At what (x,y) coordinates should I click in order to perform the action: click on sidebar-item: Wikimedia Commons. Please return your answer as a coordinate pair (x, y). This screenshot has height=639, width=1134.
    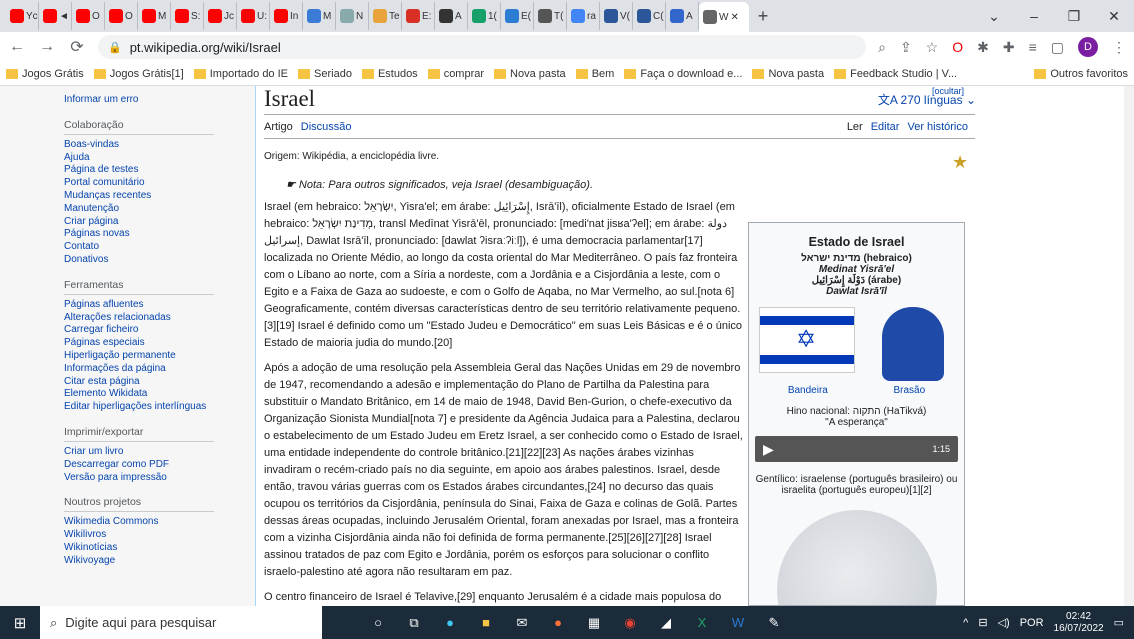
    Looking at the image, I should click on (159, 522).